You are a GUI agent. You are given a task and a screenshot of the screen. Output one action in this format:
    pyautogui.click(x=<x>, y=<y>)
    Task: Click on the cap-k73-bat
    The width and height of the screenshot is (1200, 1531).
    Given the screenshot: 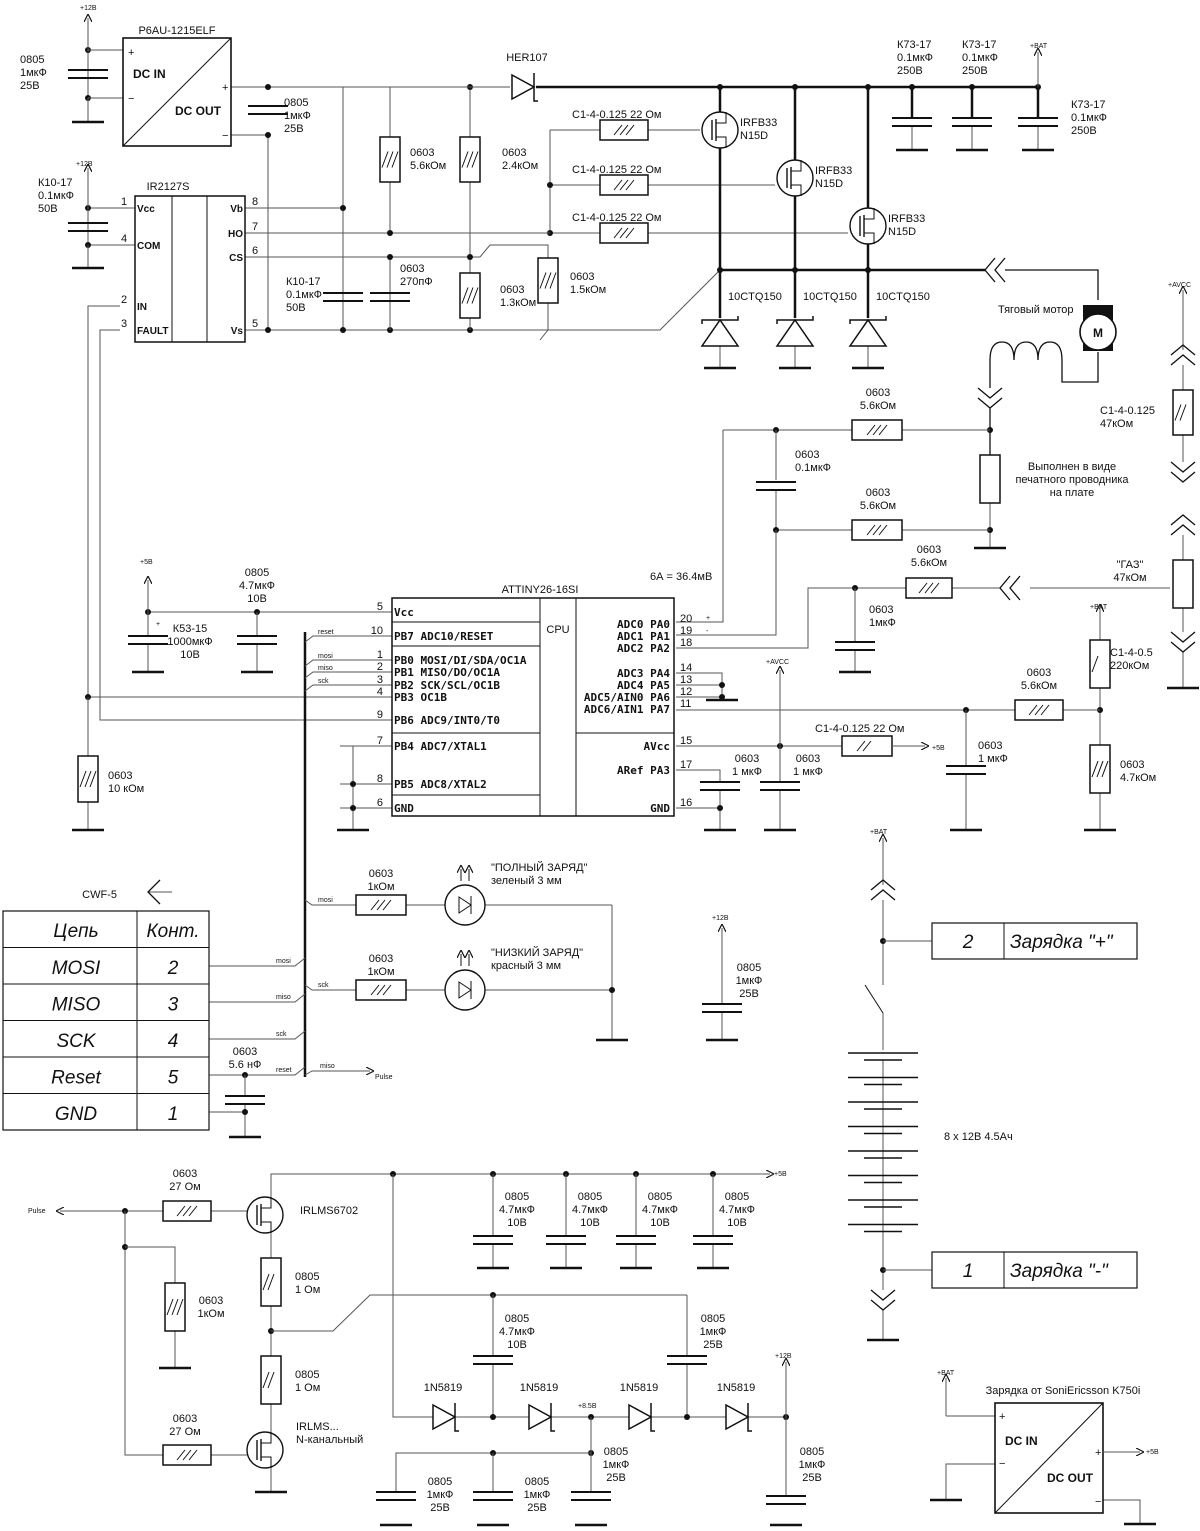 What is the action you would take?
    pyautogui.click(x=1038, y=122)
    